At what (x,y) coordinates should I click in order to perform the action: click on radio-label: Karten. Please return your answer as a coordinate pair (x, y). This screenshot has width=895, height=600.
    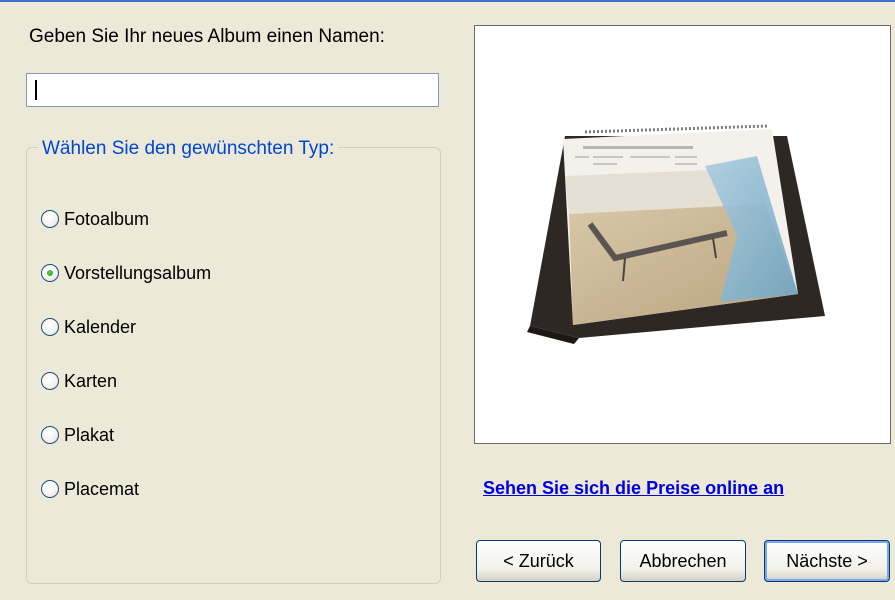
    Looking at the image, I should click on (91, 380).